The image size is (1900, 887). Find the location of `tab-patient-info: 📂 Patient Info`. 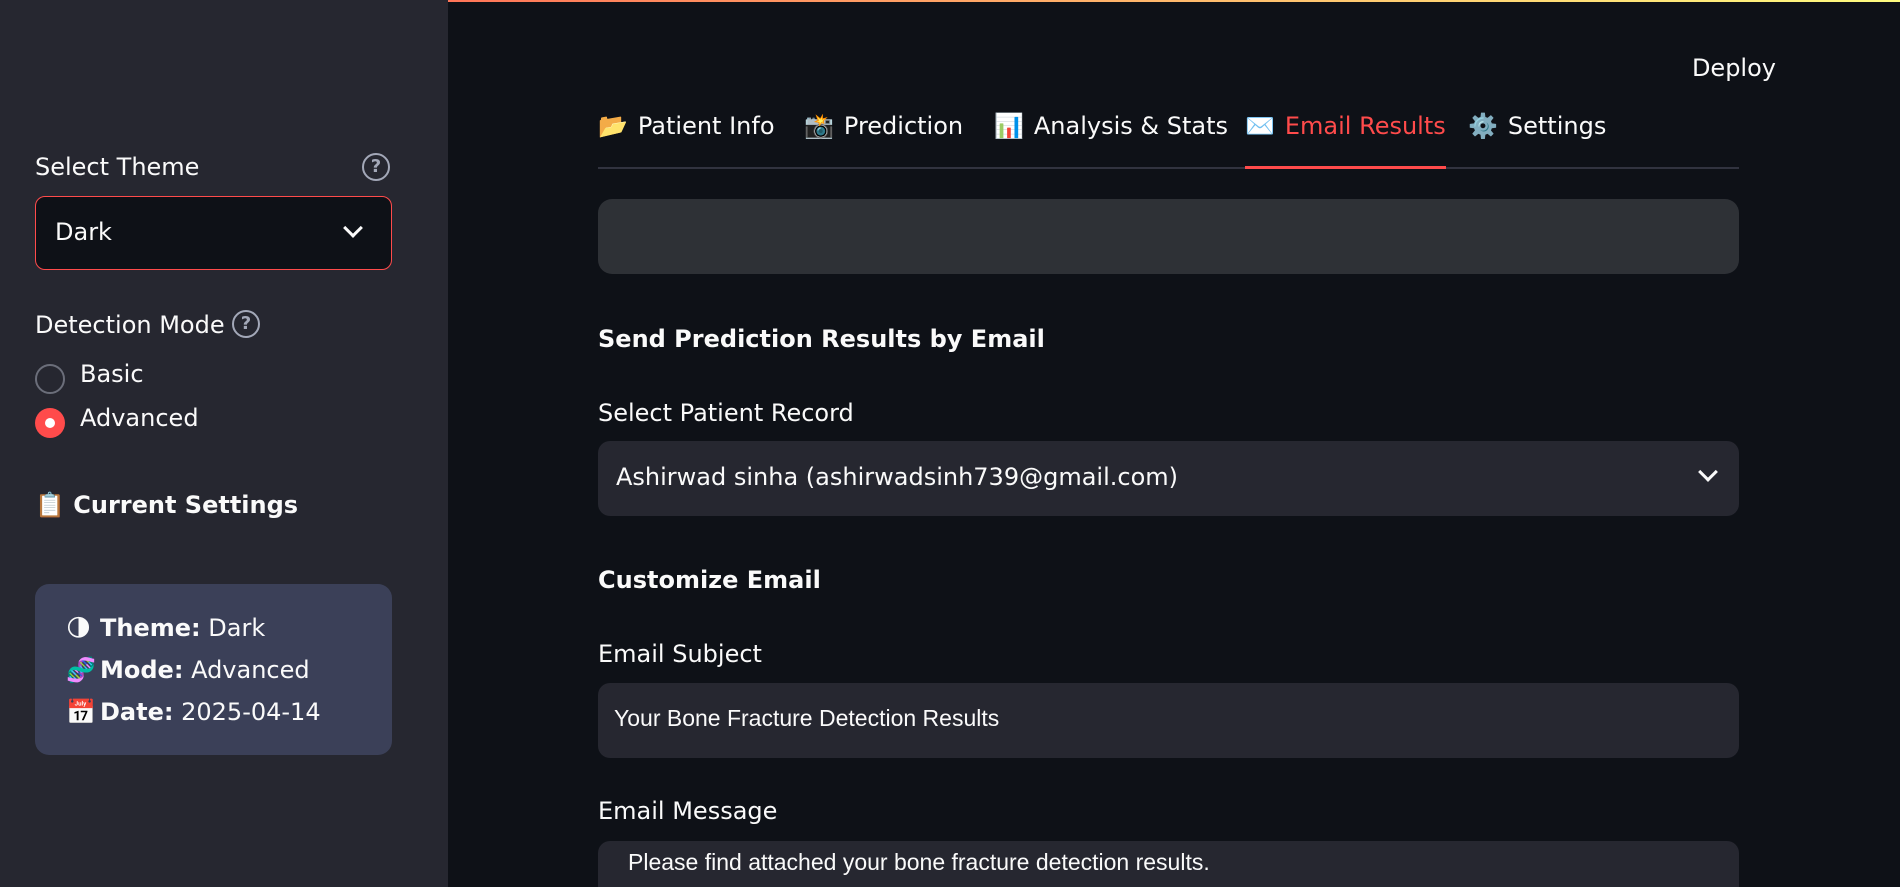

tab-patient-info: 📂 Patient Info is located at coordinates (686, 140).